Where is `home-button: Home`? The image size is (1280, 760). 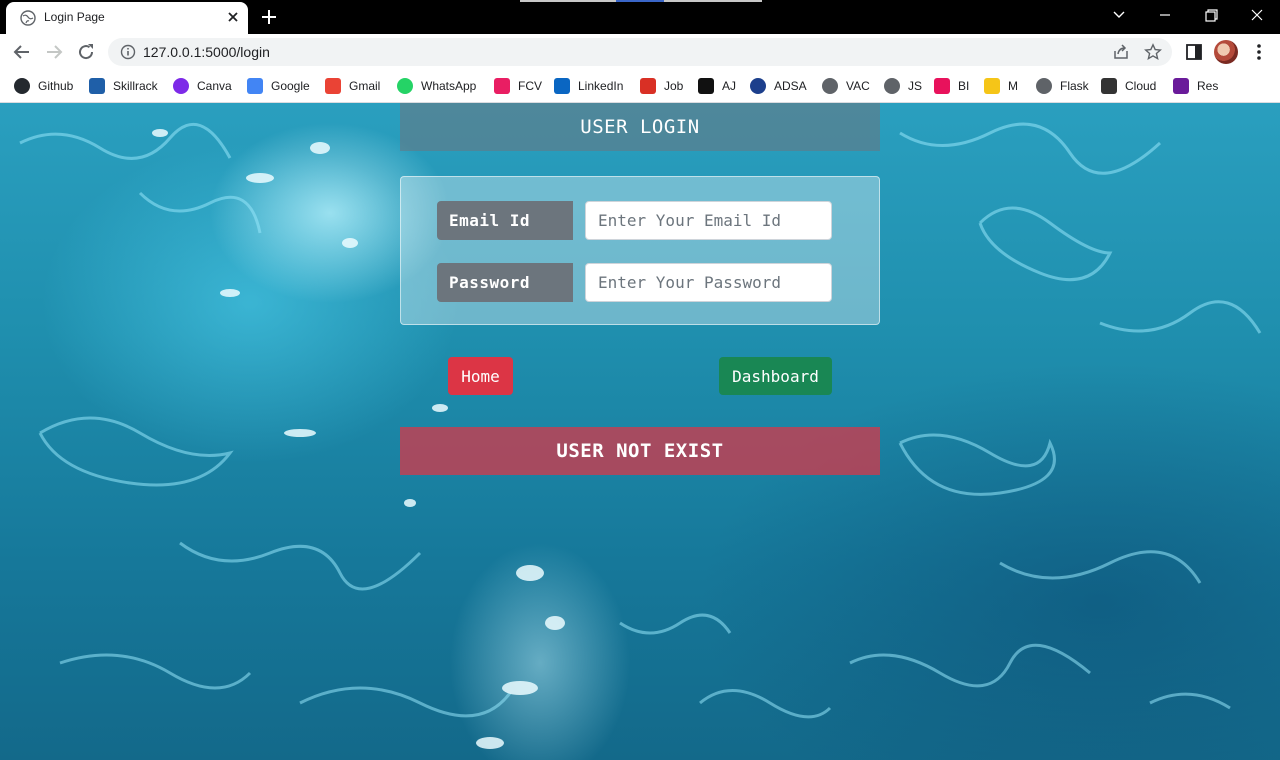 home-button: Home is located at coordinates (480, 376).